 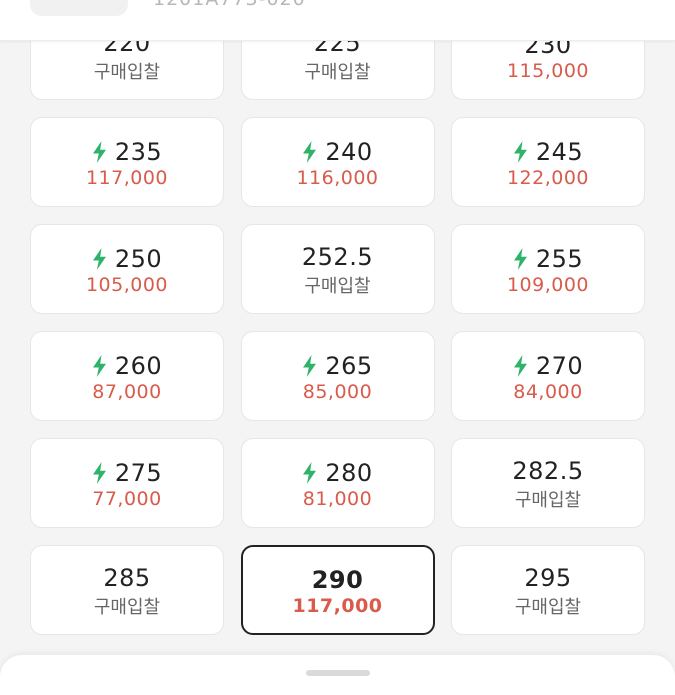 What do you see at coordinates (138, 258) in the screenshot?
I see `size-label: 250` at bounding box center [138, 258].